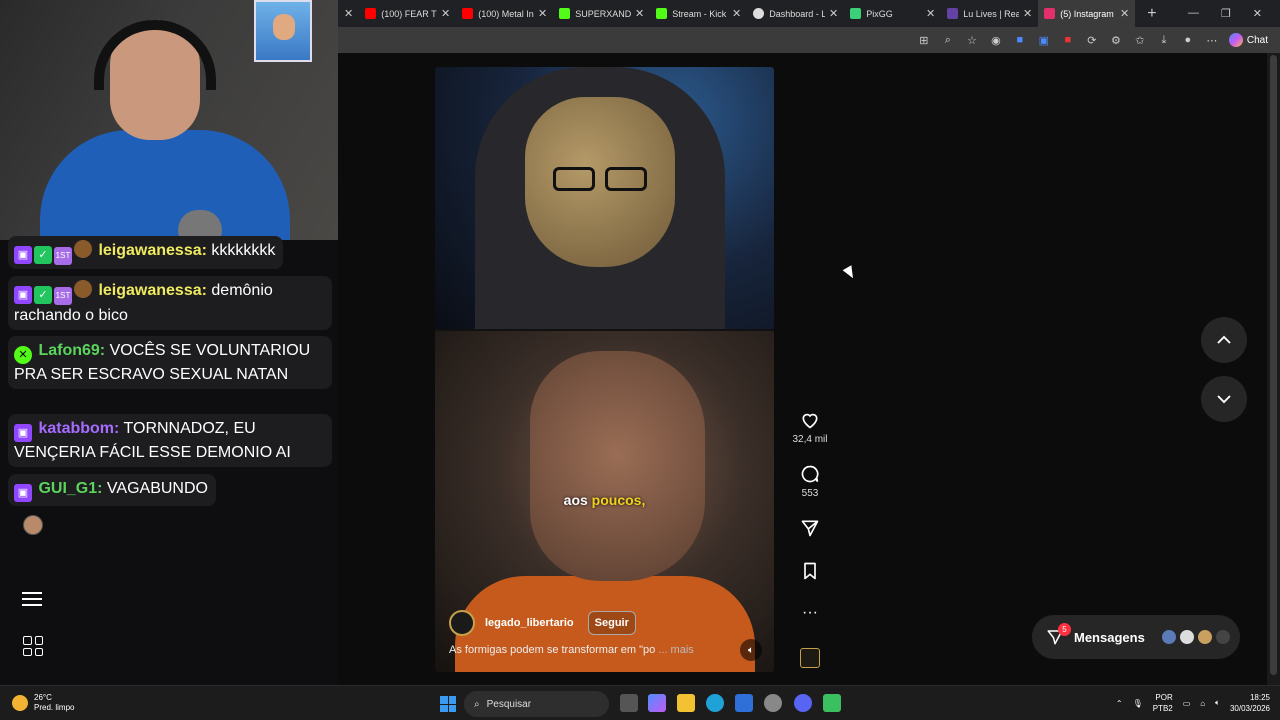  Describe the element at coordinates (698, 13) in the screenshot. I see `browser-tab: Stream - Kick Da ✕` at that location.